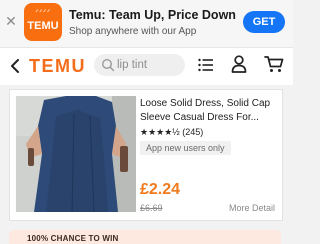  I want to click on app-icon-label: TEMU, so click(43, 26).